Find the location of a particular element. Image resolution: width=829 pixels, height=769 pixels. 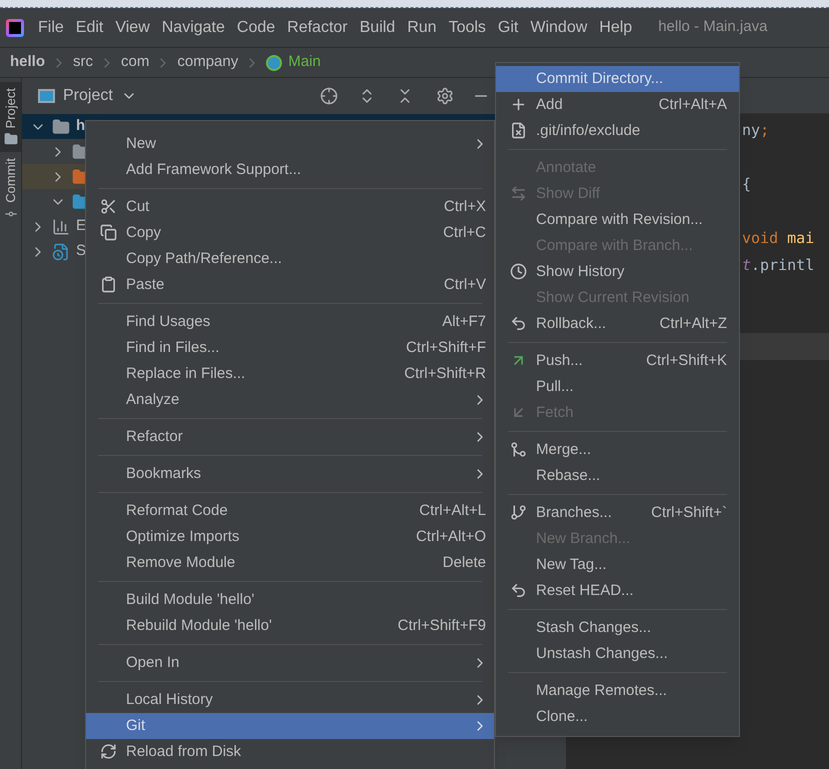

shortcut-text: Ctrl+V is located at coordinates (465, 284).